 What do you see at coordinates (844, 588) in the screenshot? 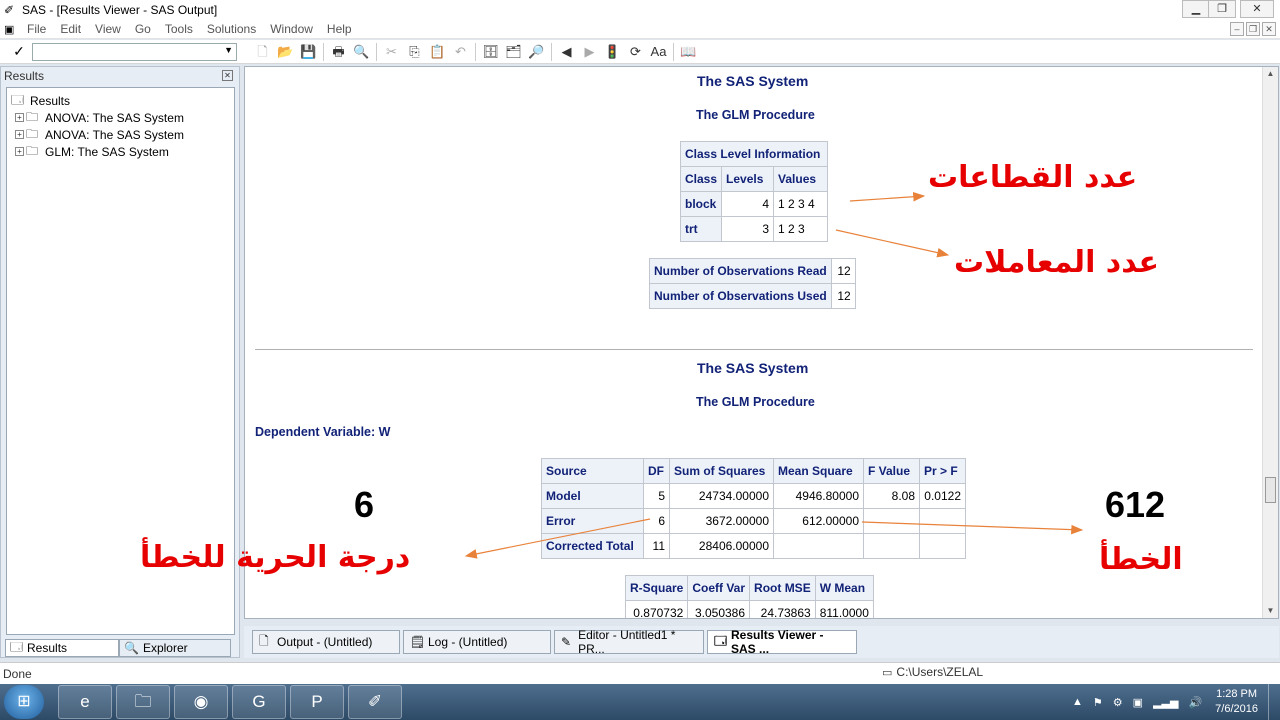
I see `fit-header: W Mean` at bounding box center [844, 588].